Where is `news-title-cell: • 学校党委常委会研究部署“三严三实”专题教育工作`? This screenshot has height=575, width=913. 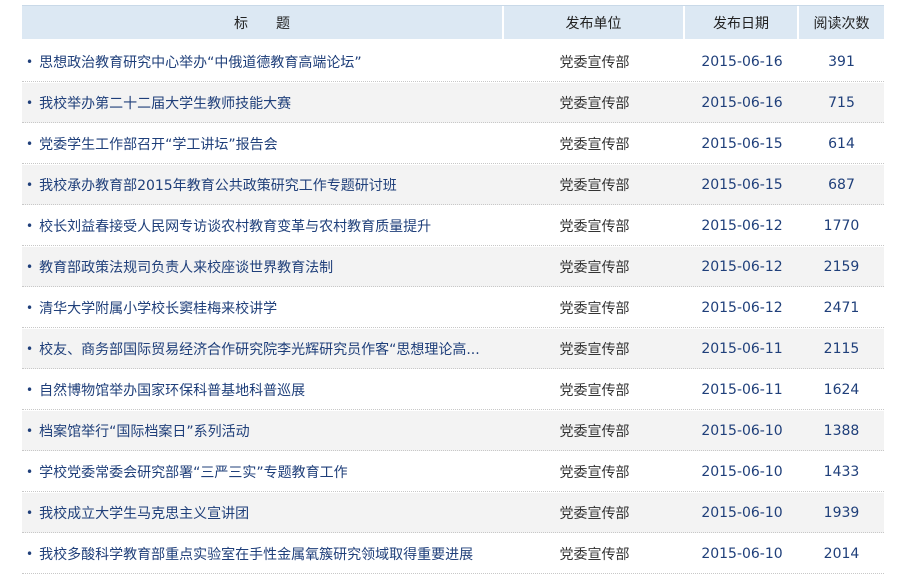 news-title-cell: • 学校党委常委会研究部署“三严三实”专题教育工作 is located at coordinates (263, 471).